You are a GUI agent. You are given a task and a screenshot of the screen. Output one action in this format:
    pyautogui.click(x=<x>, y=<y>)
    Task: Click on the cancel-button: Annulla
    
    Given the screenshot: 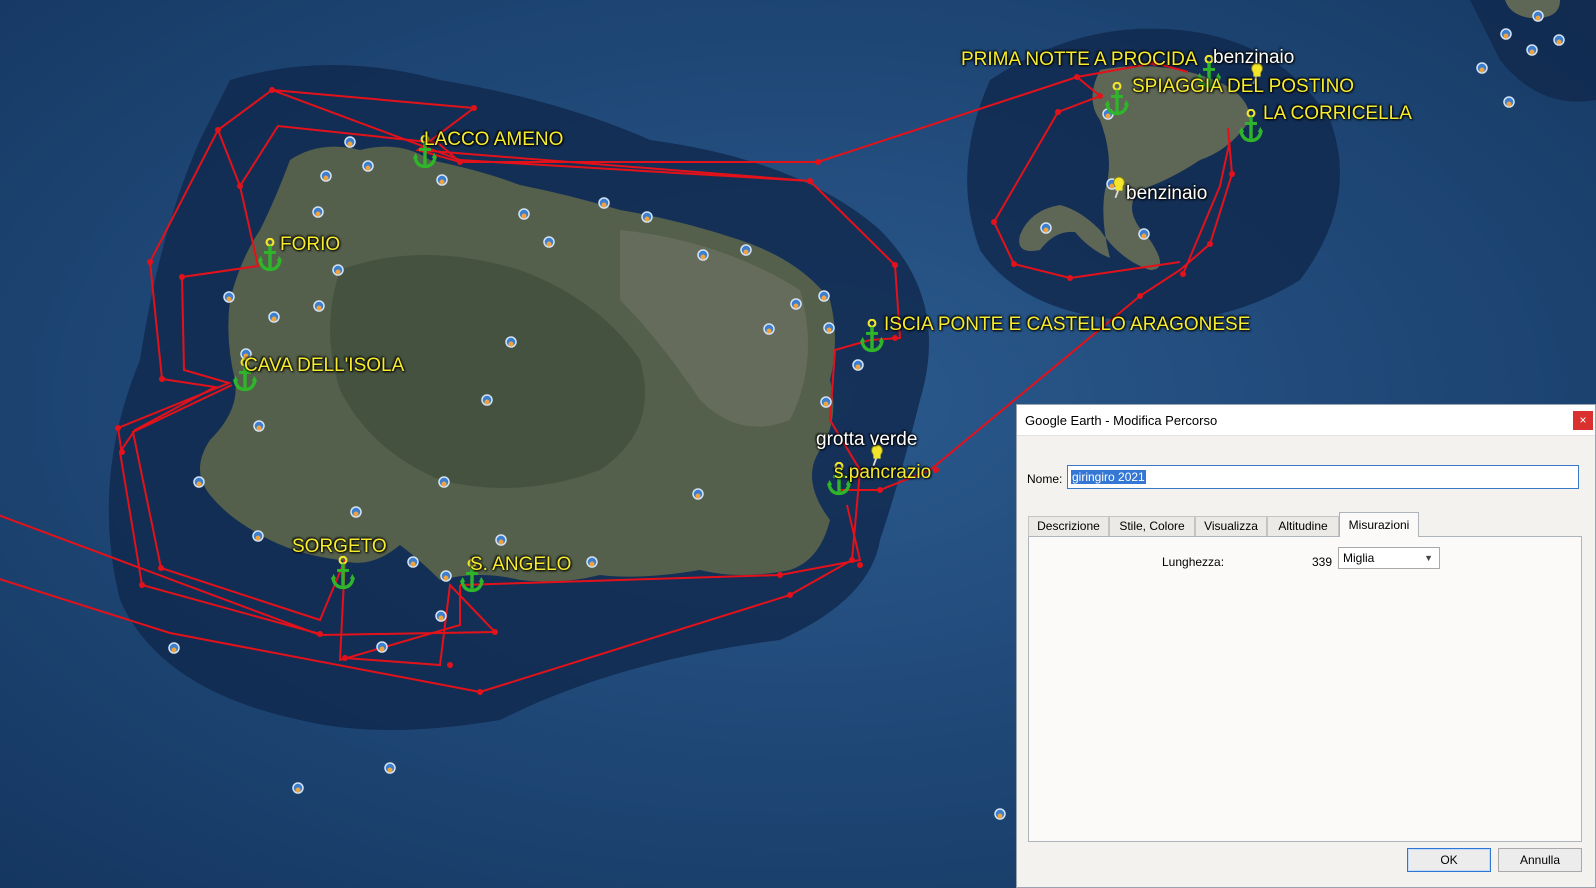 What is the action you would take?
    pyautogui.click(x=1540, y=860)
    